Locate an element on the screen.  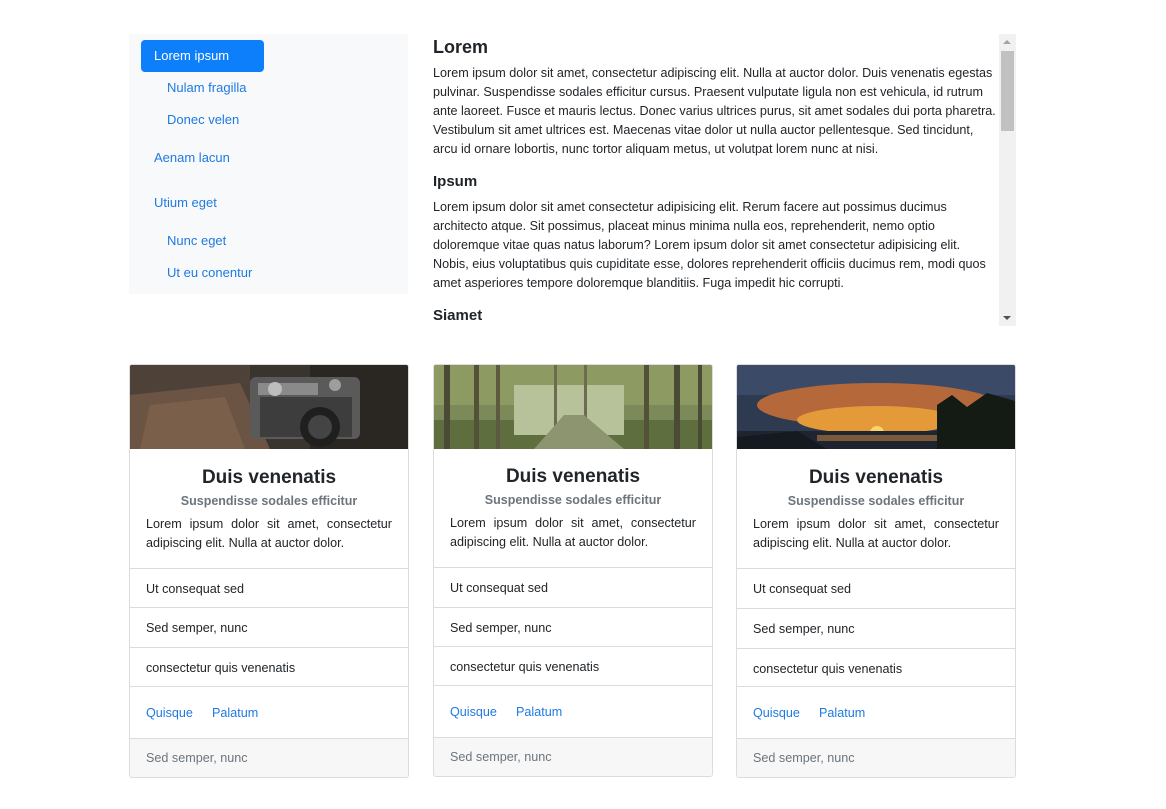
nav-link-donec-velen: Donec velen is located at coordinates (203, 120).